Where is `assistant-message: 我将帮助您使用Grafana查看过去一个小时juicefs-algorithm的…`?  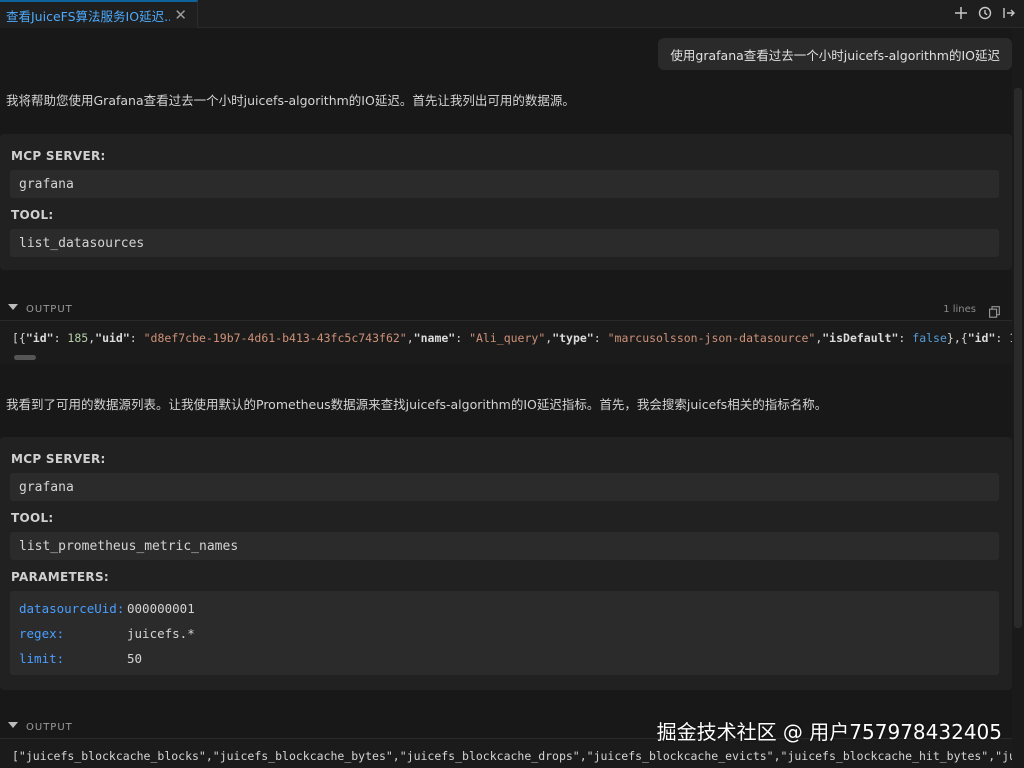 assistant-message: 我将帮助您使用Grafana查看过去一个小时juicefs-algorithm的… is located at coordinates (290, 100).